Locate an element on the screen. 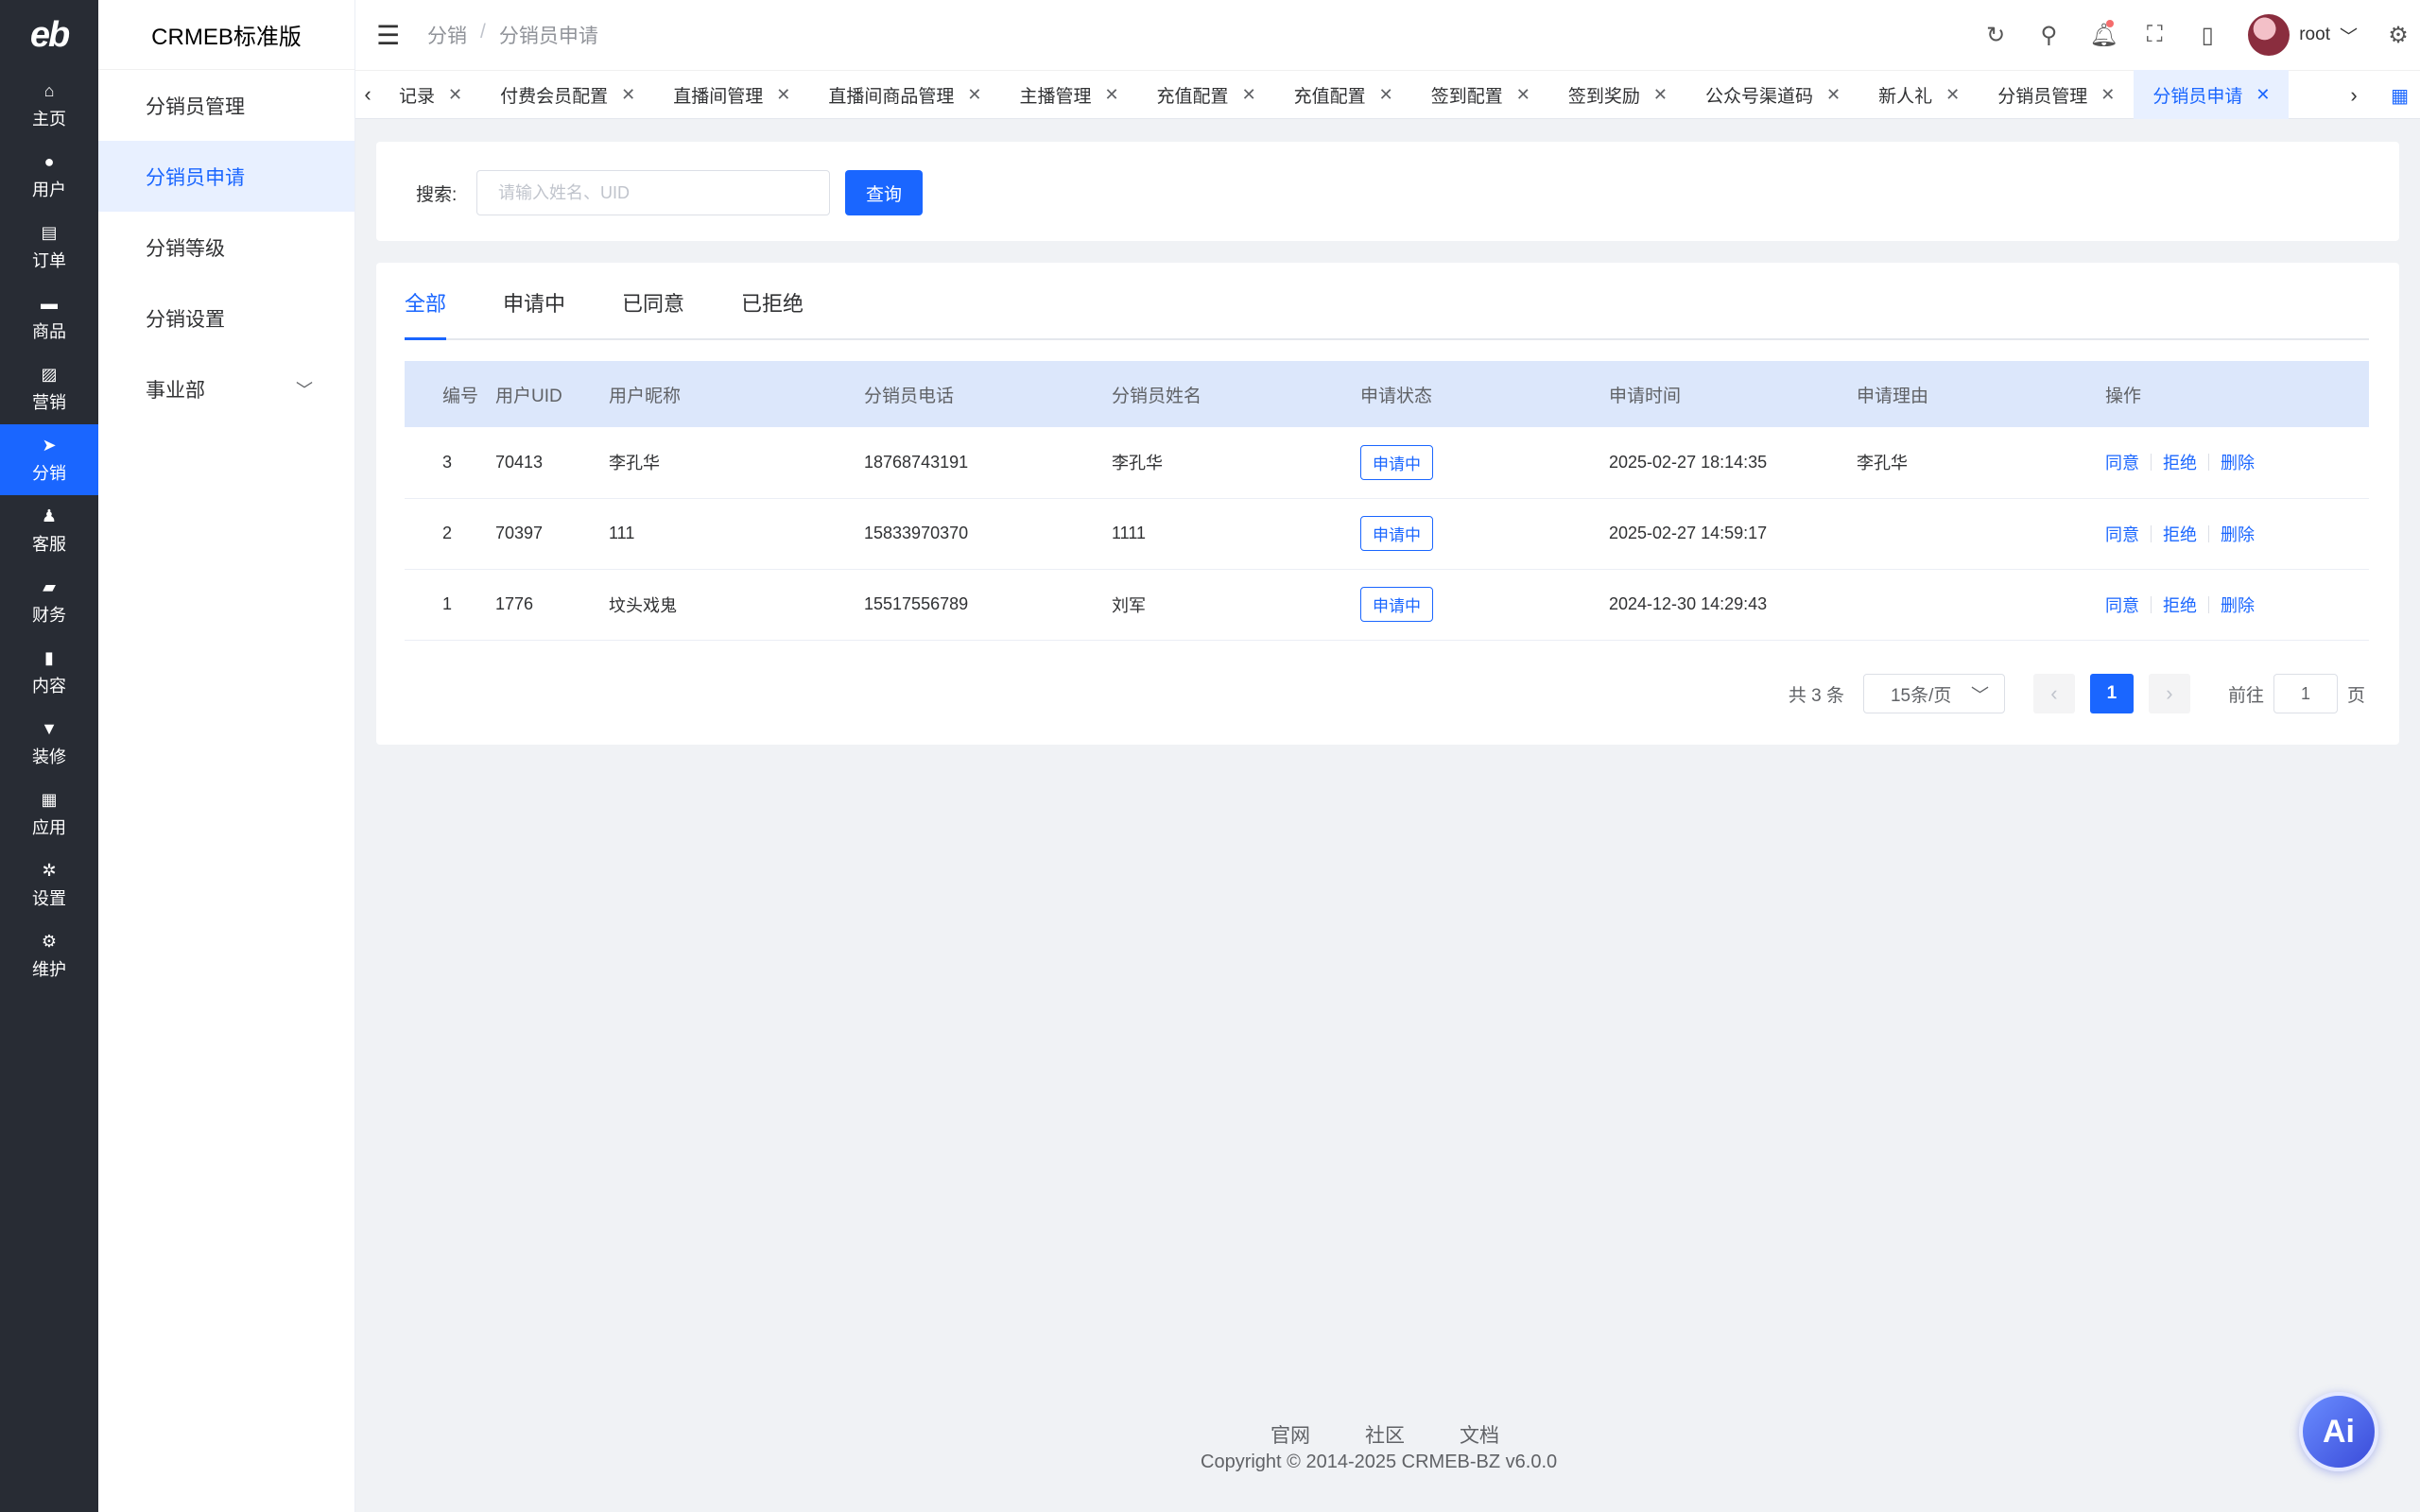  chevron-down-icon: ﹀ is located at coordinates (304, 390).